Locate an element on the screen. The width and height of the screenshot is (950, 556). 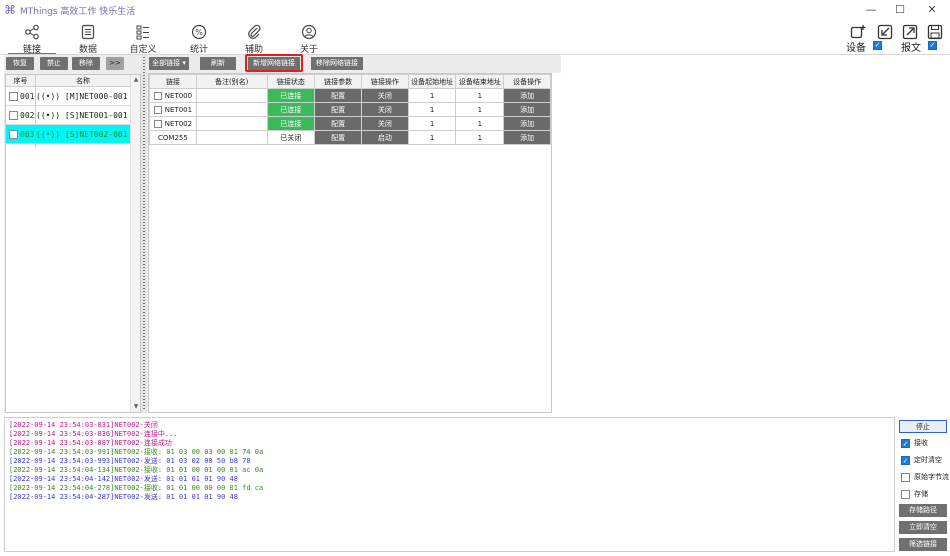
store-label: 存储 is located at coordinates (921, 494).